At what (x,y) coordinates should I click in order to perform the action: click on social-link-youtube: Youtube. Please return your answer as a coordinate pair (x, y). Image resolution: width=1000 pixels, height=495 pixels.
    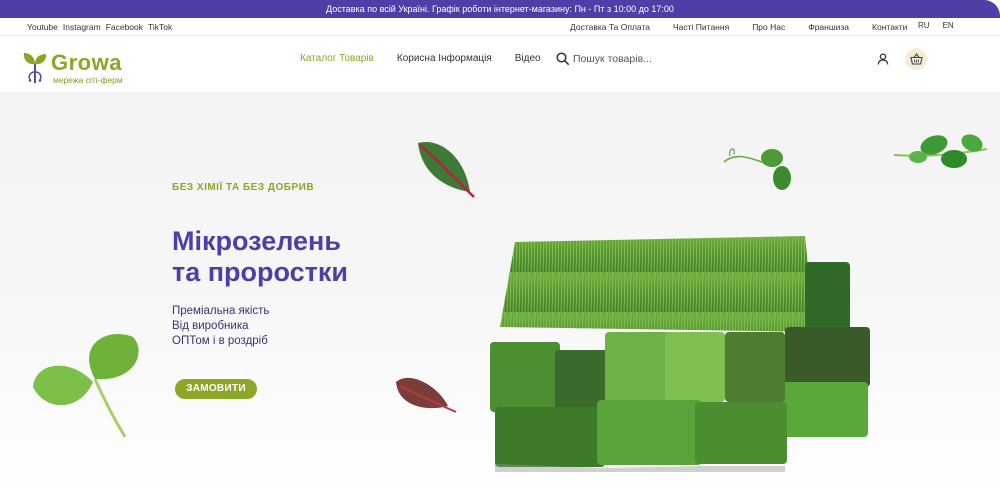
    Looking at the image, I should click on (42, 27).